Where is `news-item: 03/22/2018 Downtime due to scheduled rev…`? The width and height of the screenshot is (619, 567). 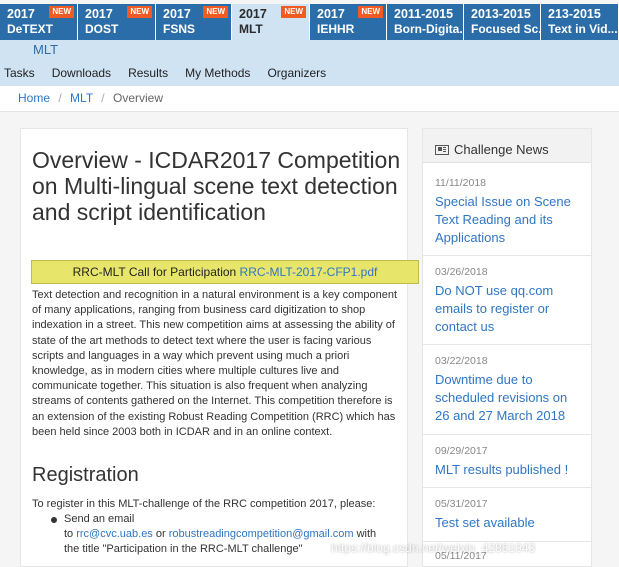 news-item: 03/22/2018 Downtime due to scheduled rev… is located at coordinates (510, 390).